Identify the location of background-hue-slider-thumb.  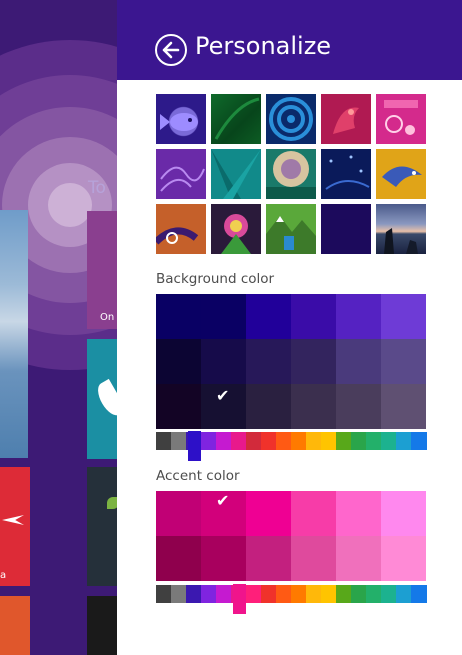
(194, 446).